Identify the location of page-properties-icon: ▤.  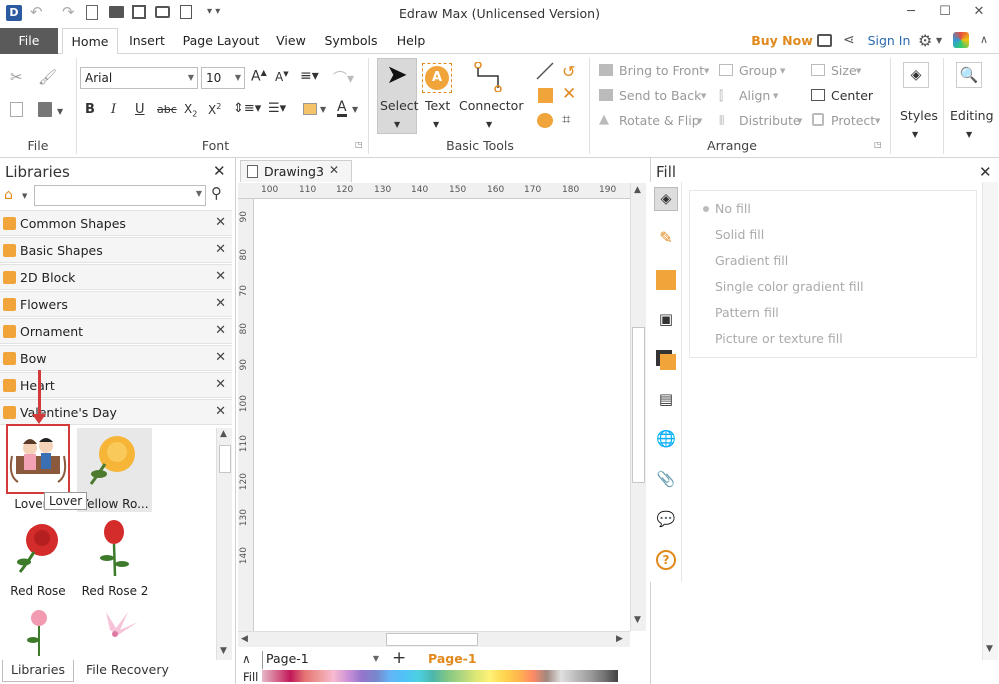
(666, 400).